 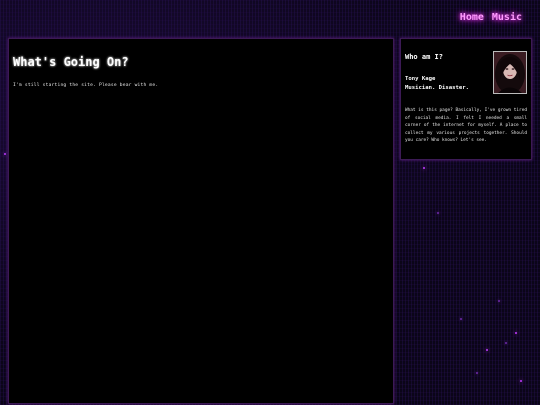 I want to click on avatar-portrait, so click(x=510, y=72).